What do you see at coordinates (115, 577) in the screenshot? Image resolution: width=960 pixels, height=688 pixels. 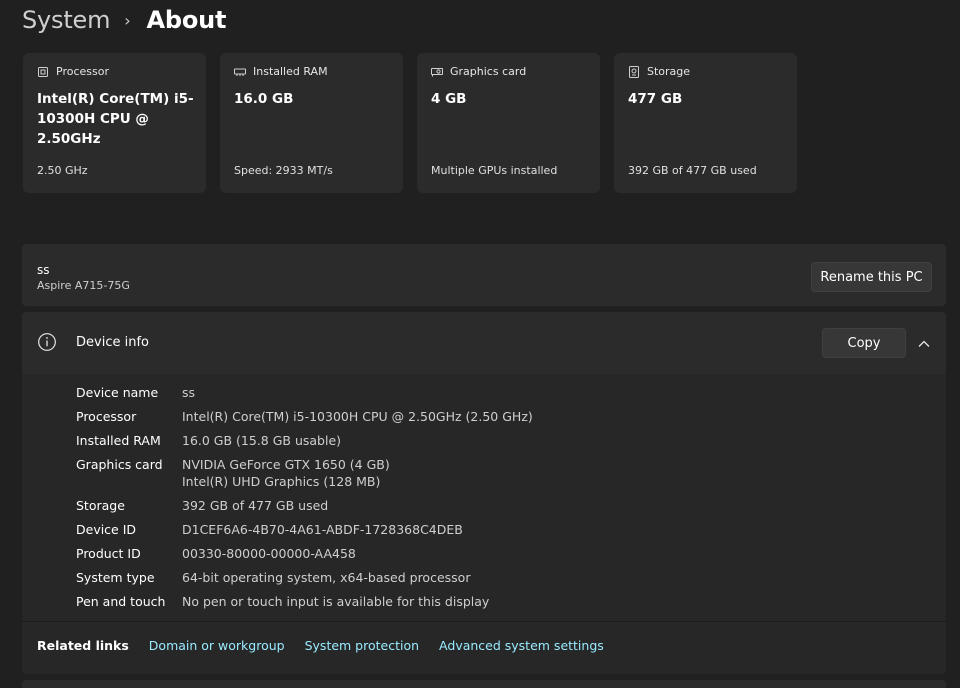 I see `spec-label: System type` at bounding box center [115, 577].